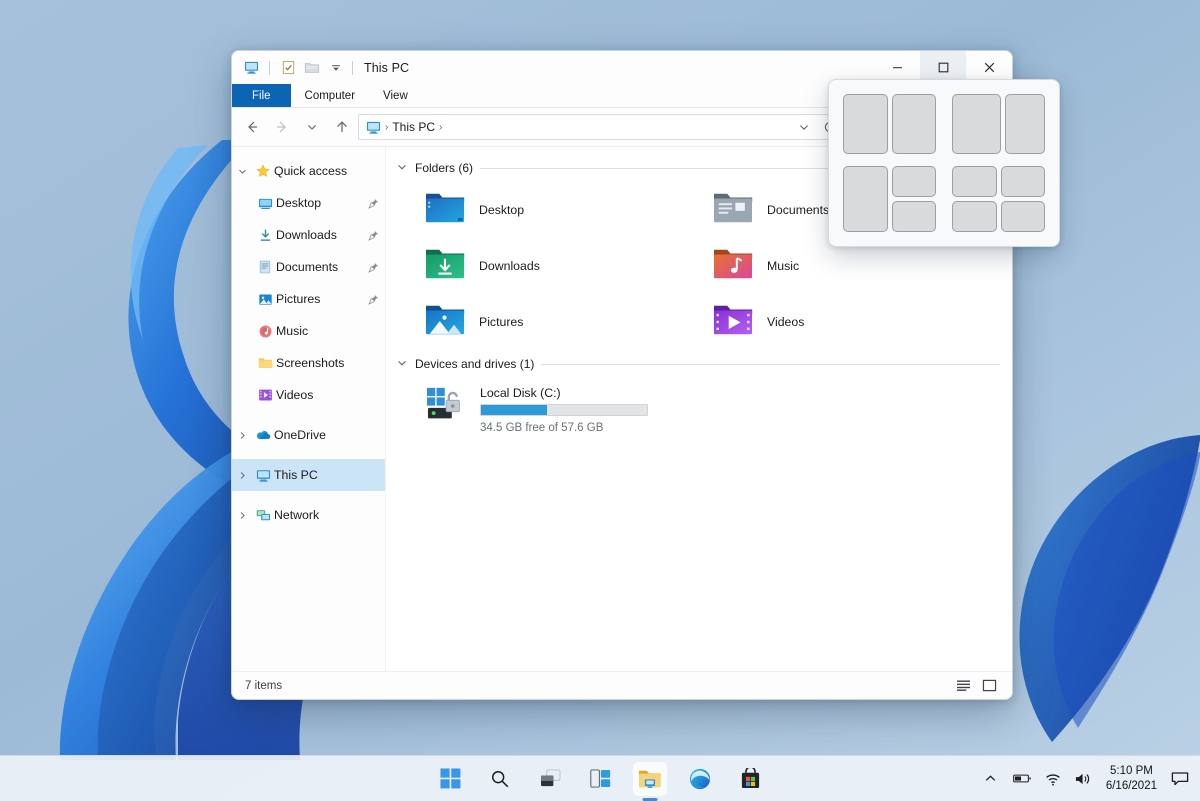  I want to click on back-button, so click(252, 127).